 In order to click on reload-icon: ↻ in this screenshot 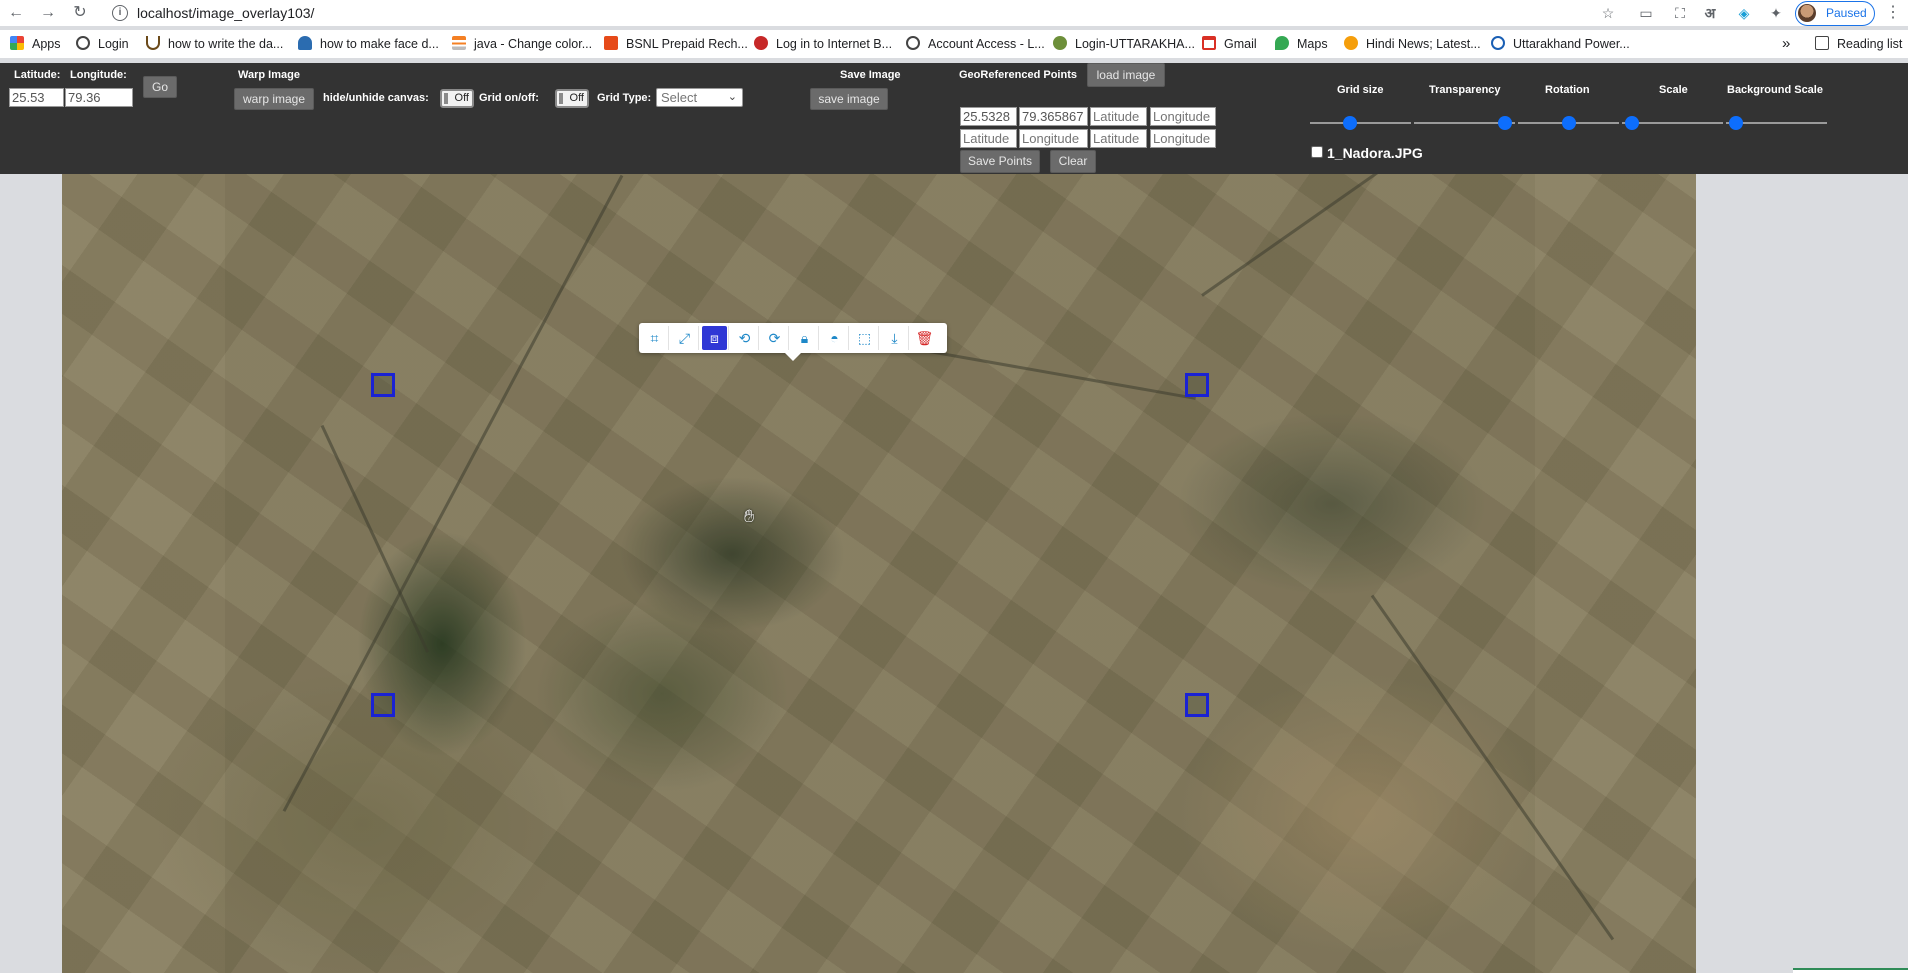, I will do `click(80, 13)`.